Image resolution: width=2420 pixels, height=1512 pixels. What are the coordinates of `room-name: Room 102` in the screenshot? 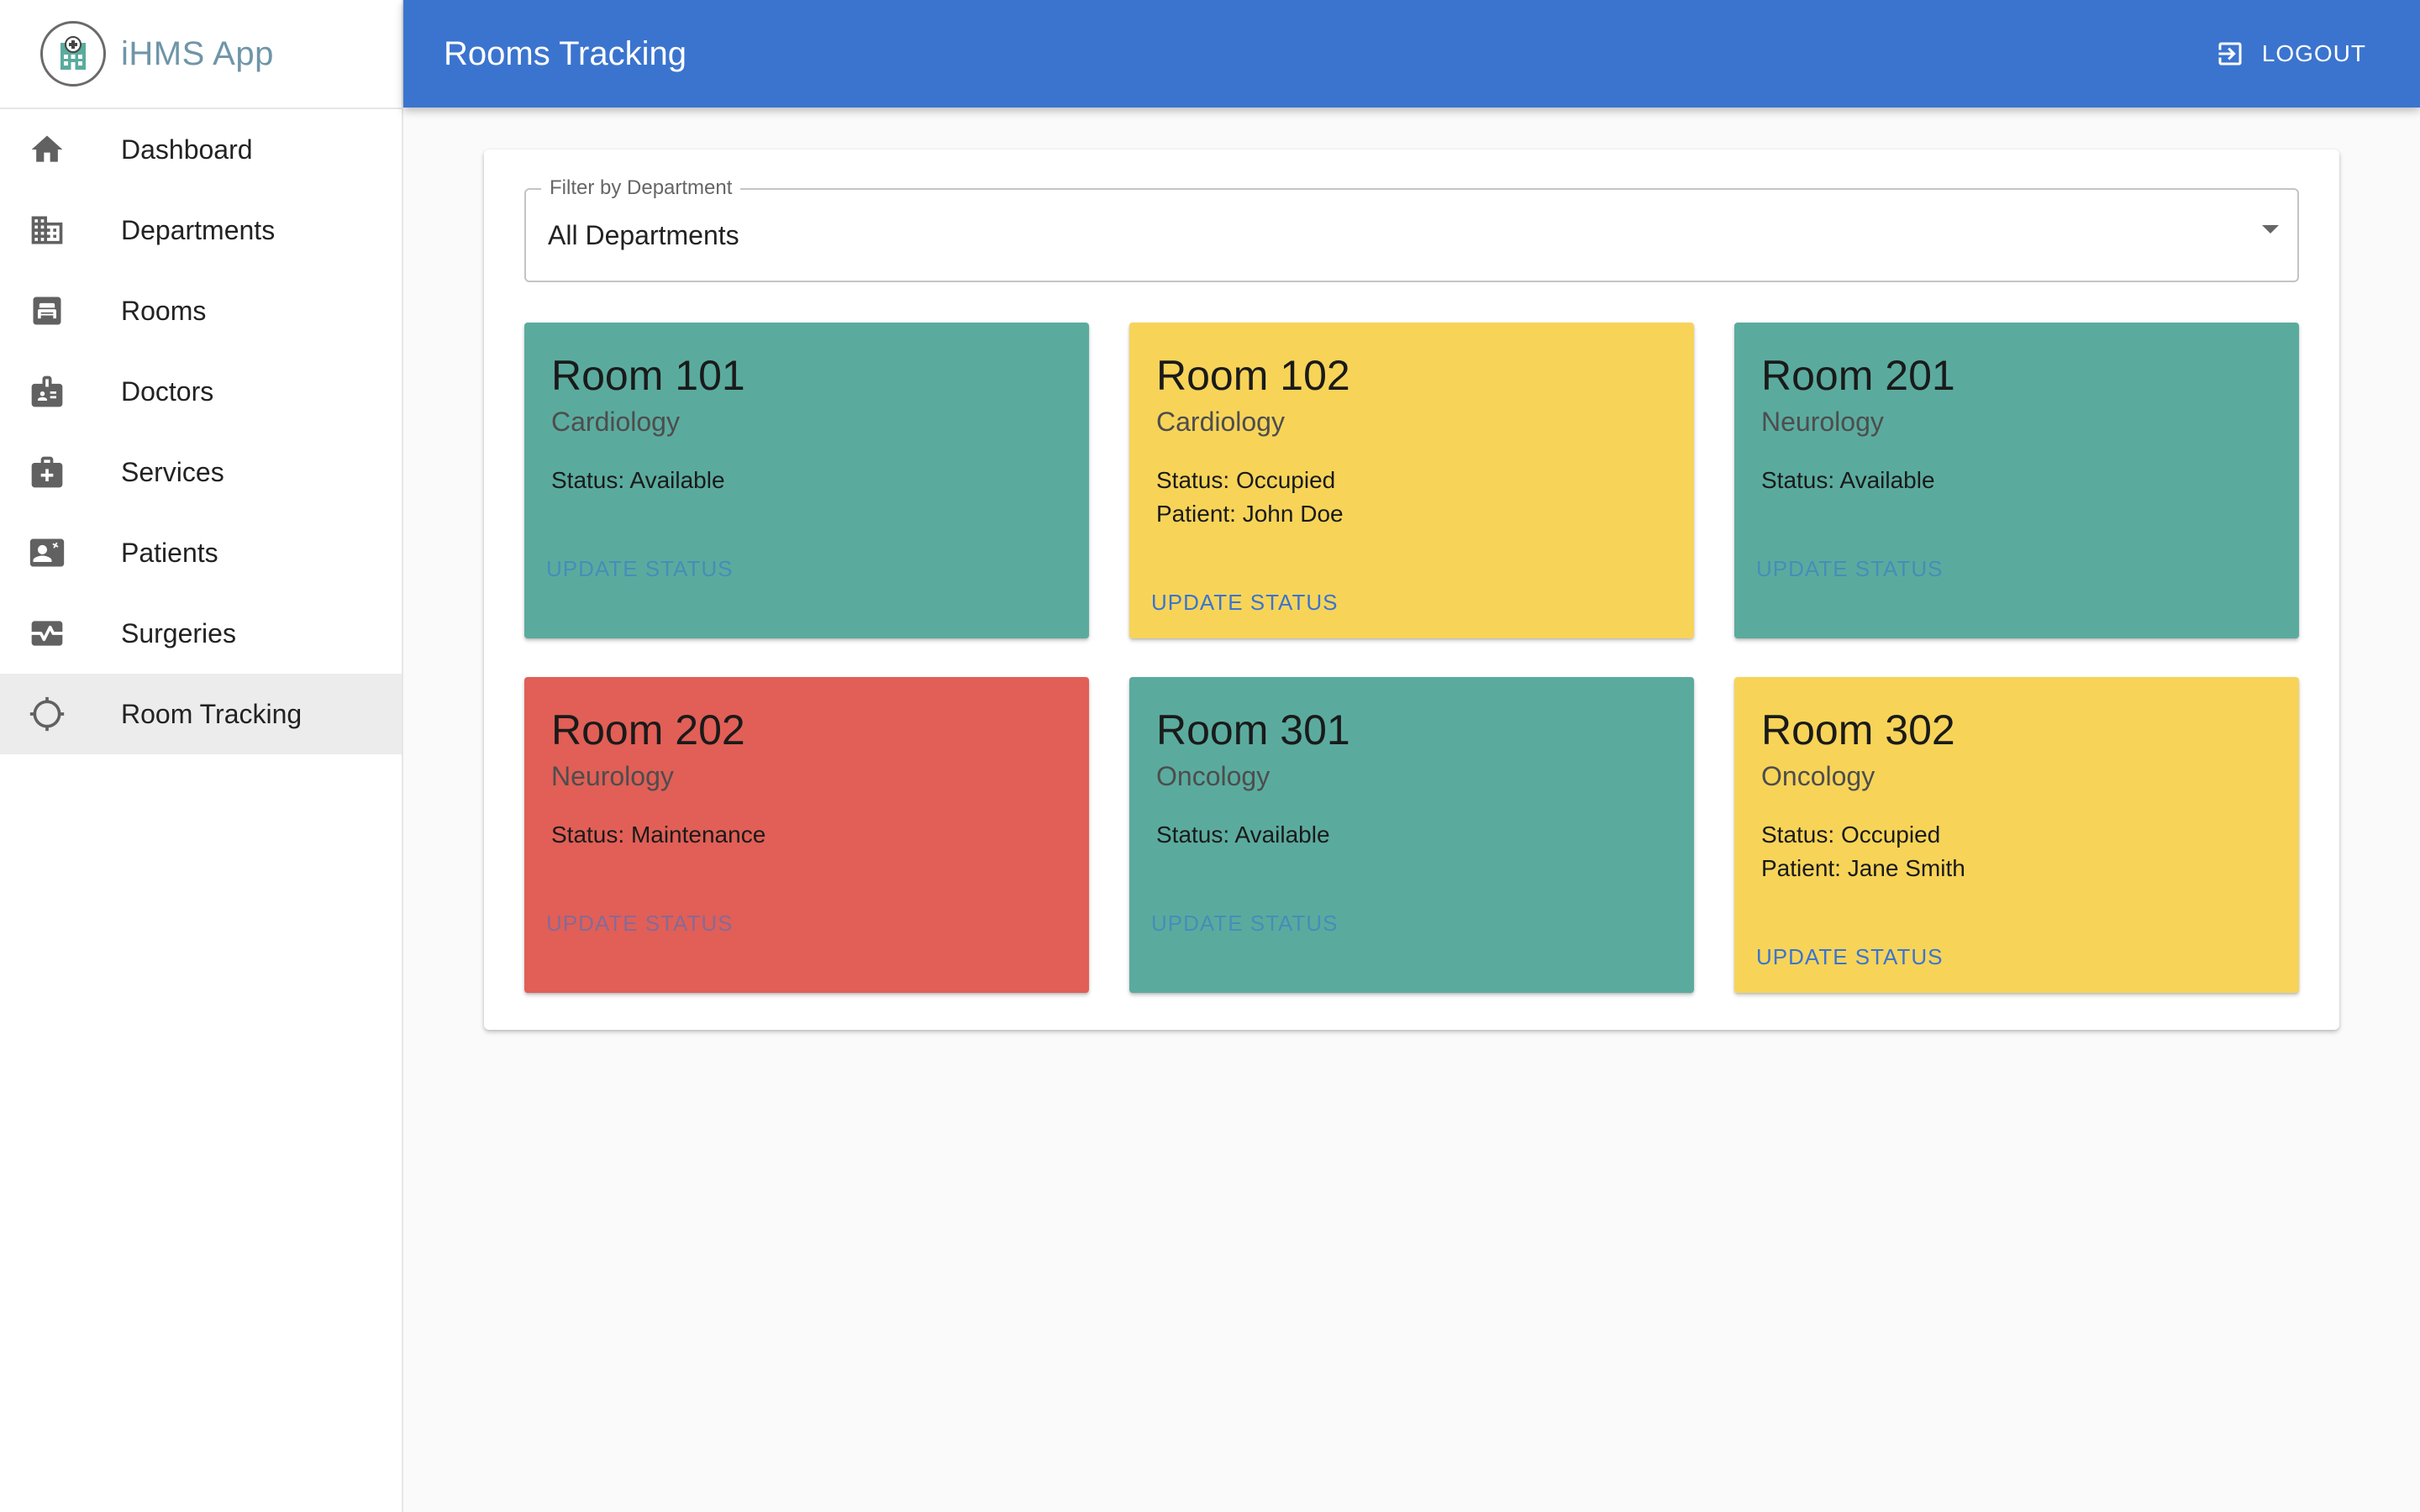 It's located at (1253, 375).